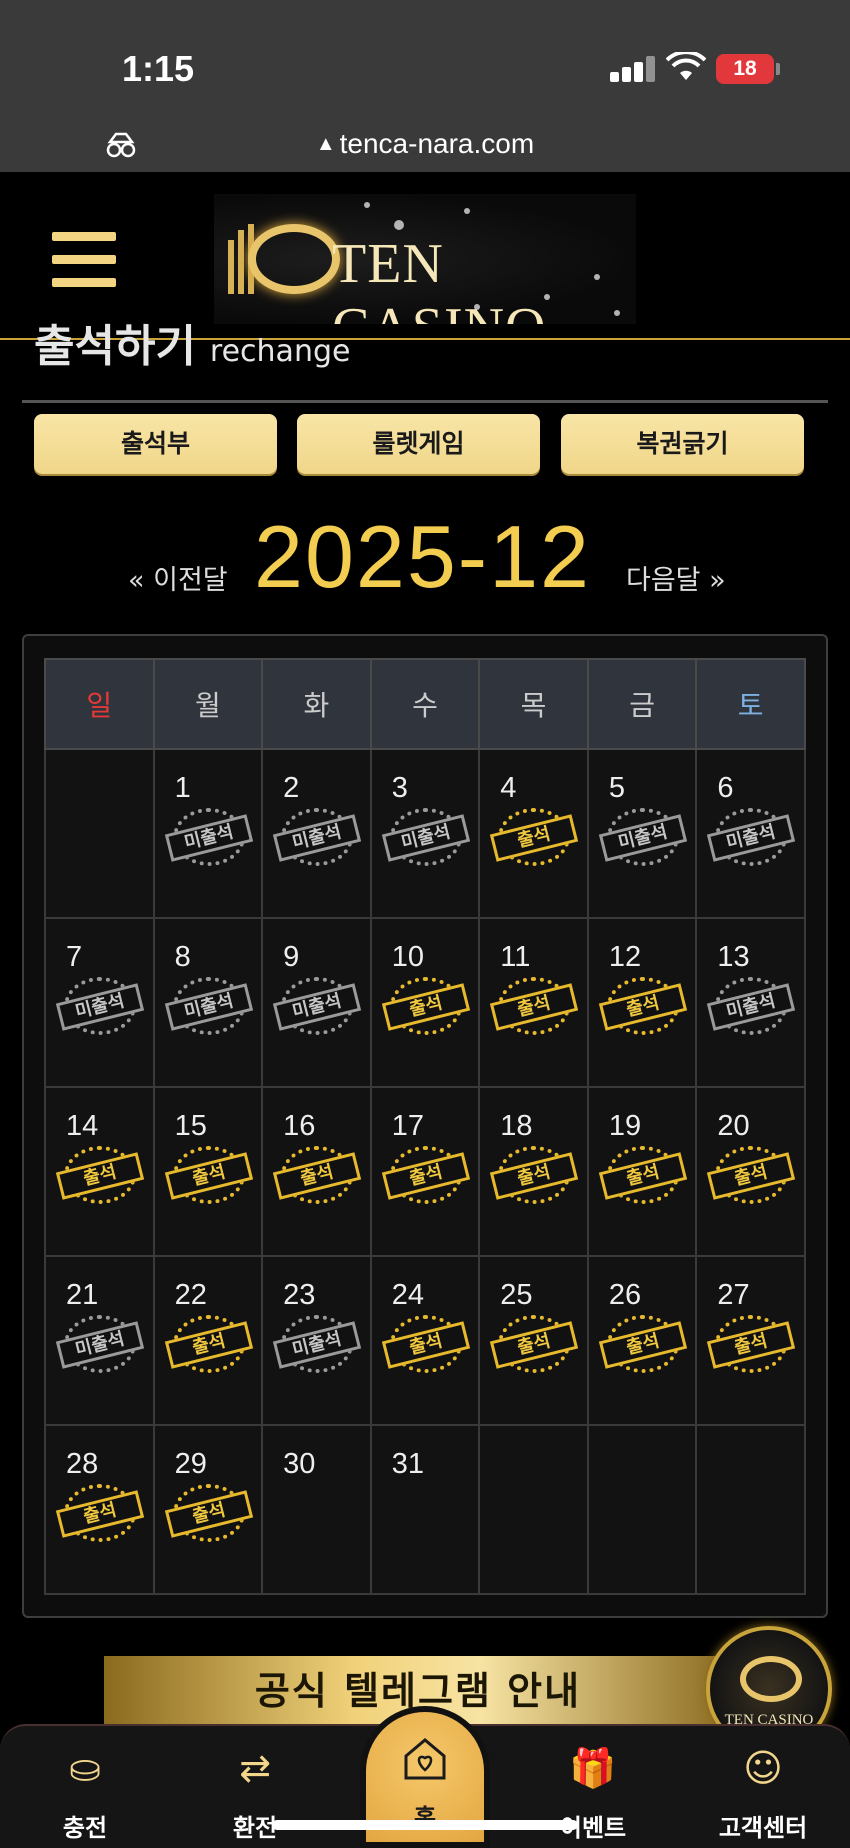 This screenshot has width=850, height=1848. Describe the element at coordinates (84, 260) in the screenshot. I see `menu-icon` at that location.